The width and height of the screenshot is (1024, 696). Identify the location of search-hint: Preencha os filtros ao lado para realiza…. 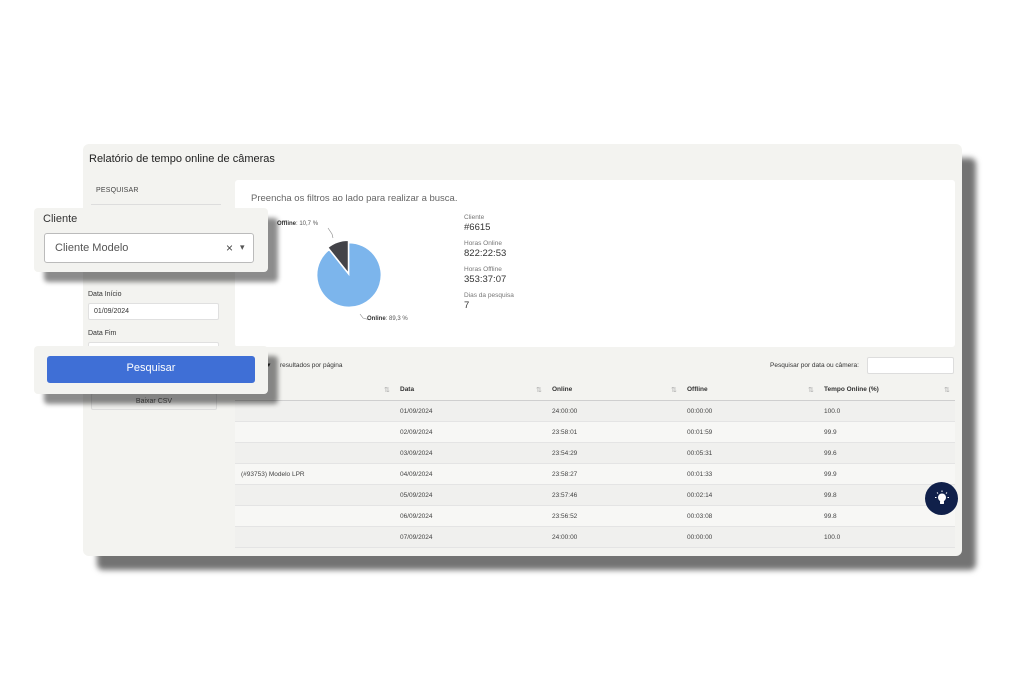
(354, 198).